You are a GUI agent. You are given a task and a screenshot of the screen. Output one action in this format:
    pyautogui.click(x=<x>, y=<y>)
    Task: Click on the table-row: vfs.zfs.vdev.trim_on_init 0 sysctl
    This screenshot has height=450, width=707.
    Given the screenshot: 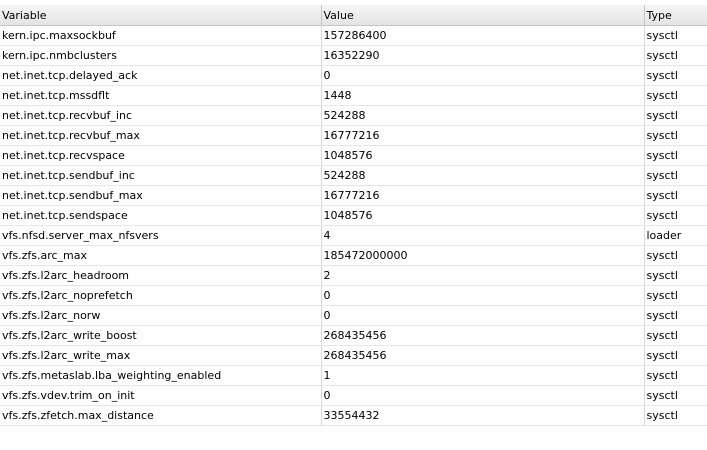 What is the action you would take?
    pyautogui.click(x=353, y=395)
    